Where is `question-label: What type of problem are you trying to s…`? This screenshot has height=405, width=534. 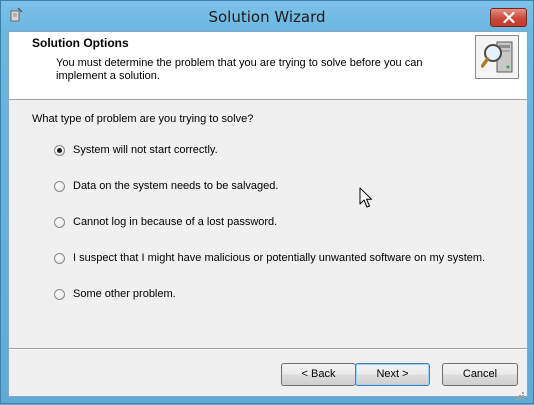 question-label: What type of problem are you trying to s… is located at coordinates (143, 119).